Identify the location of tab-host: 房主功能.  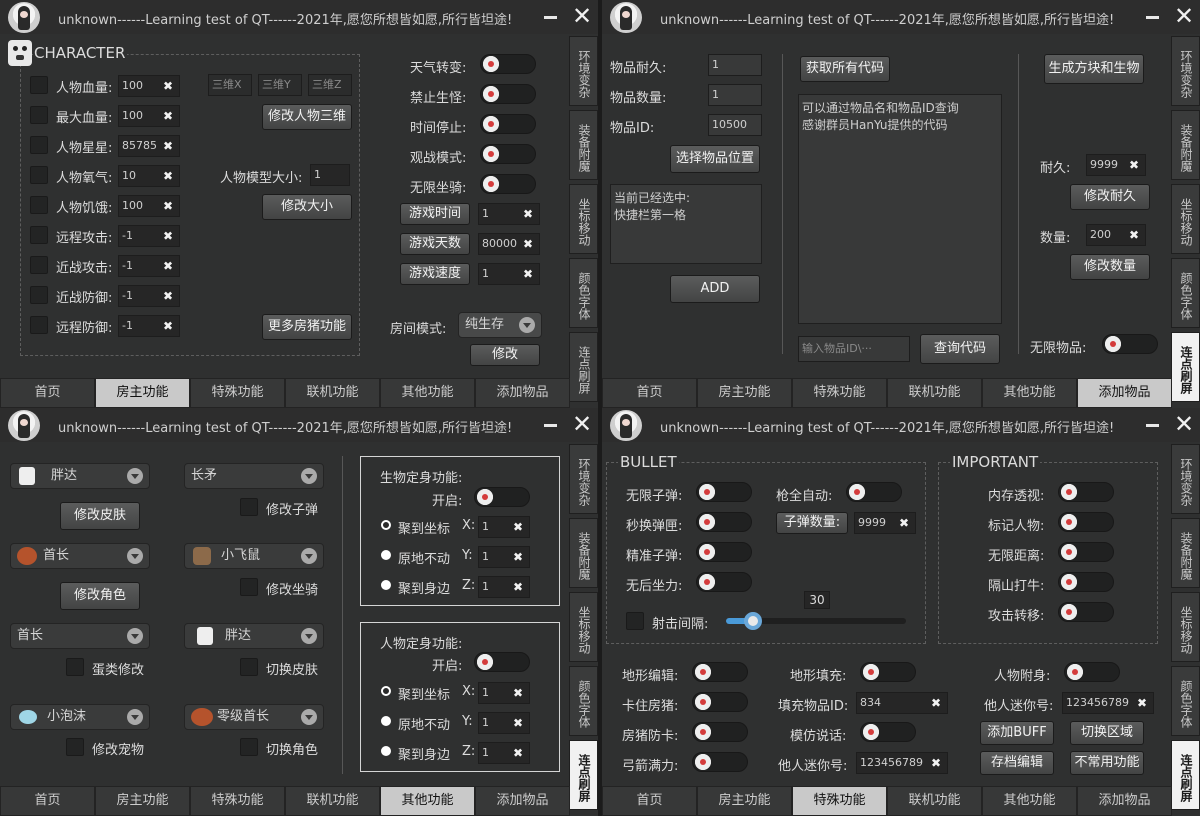
(142, 801).